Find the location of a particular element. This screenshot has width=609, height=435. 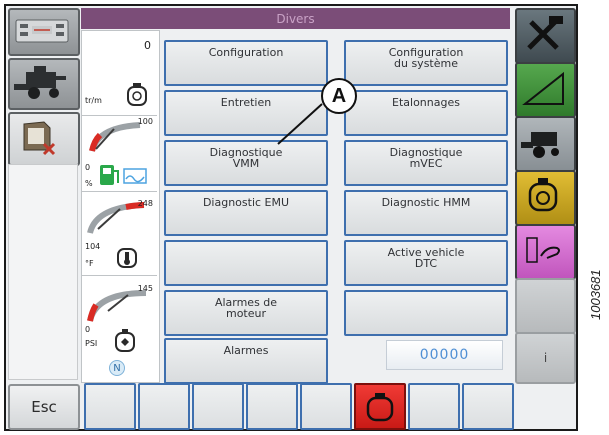

calibrations-label: Etalonnages is located at coordinates (426, 102).